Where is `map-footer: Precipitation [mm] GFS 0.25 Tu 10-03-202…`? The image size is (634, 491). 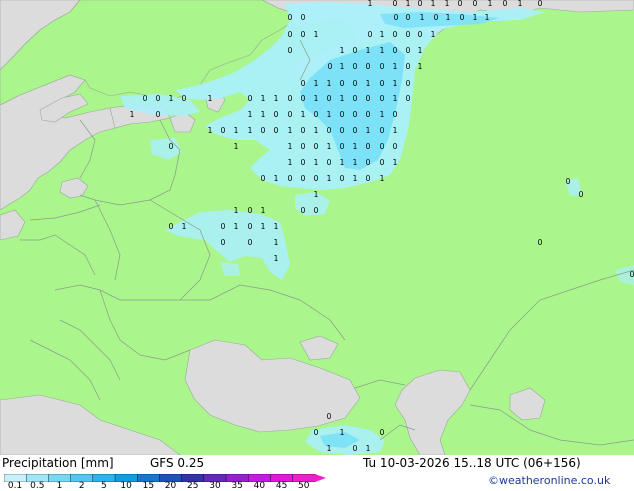
map-footer: Precipitation [mm] GFS 0.25 Tu 10-03-202… is located at coordinates (317, 472).